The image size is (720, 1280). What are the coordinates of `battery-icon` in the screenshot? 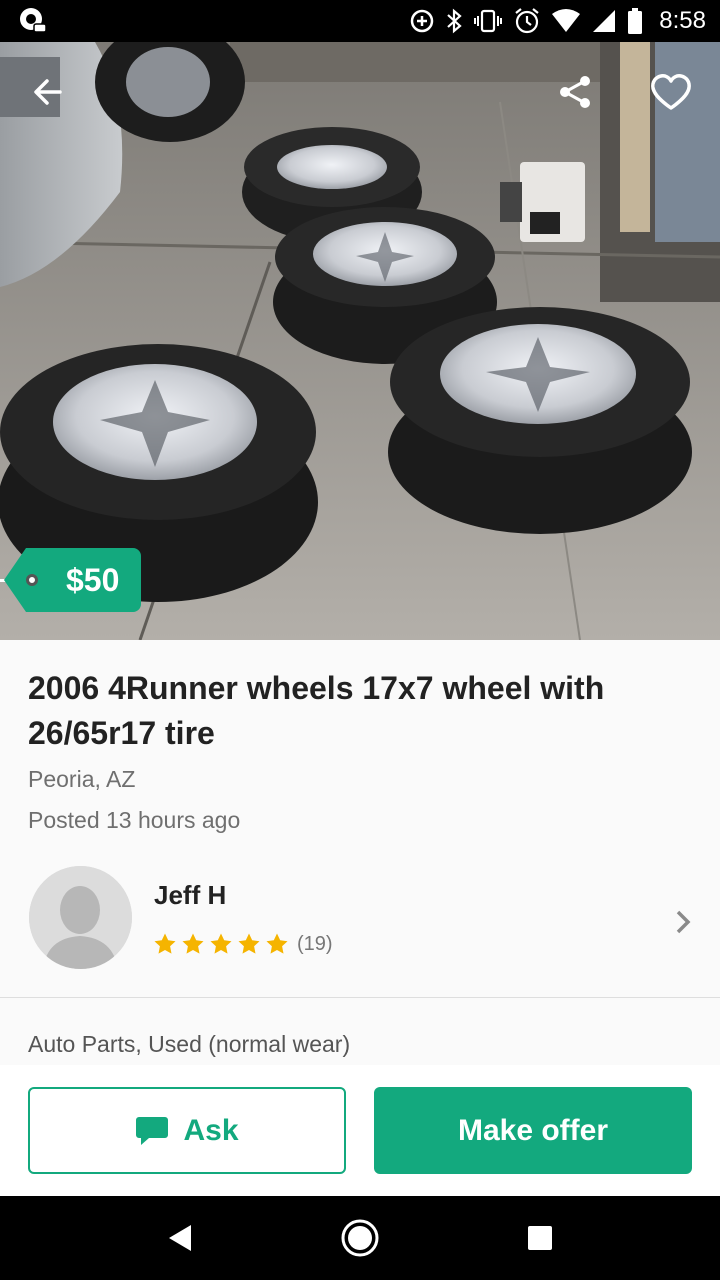 It's located at (635, 21).